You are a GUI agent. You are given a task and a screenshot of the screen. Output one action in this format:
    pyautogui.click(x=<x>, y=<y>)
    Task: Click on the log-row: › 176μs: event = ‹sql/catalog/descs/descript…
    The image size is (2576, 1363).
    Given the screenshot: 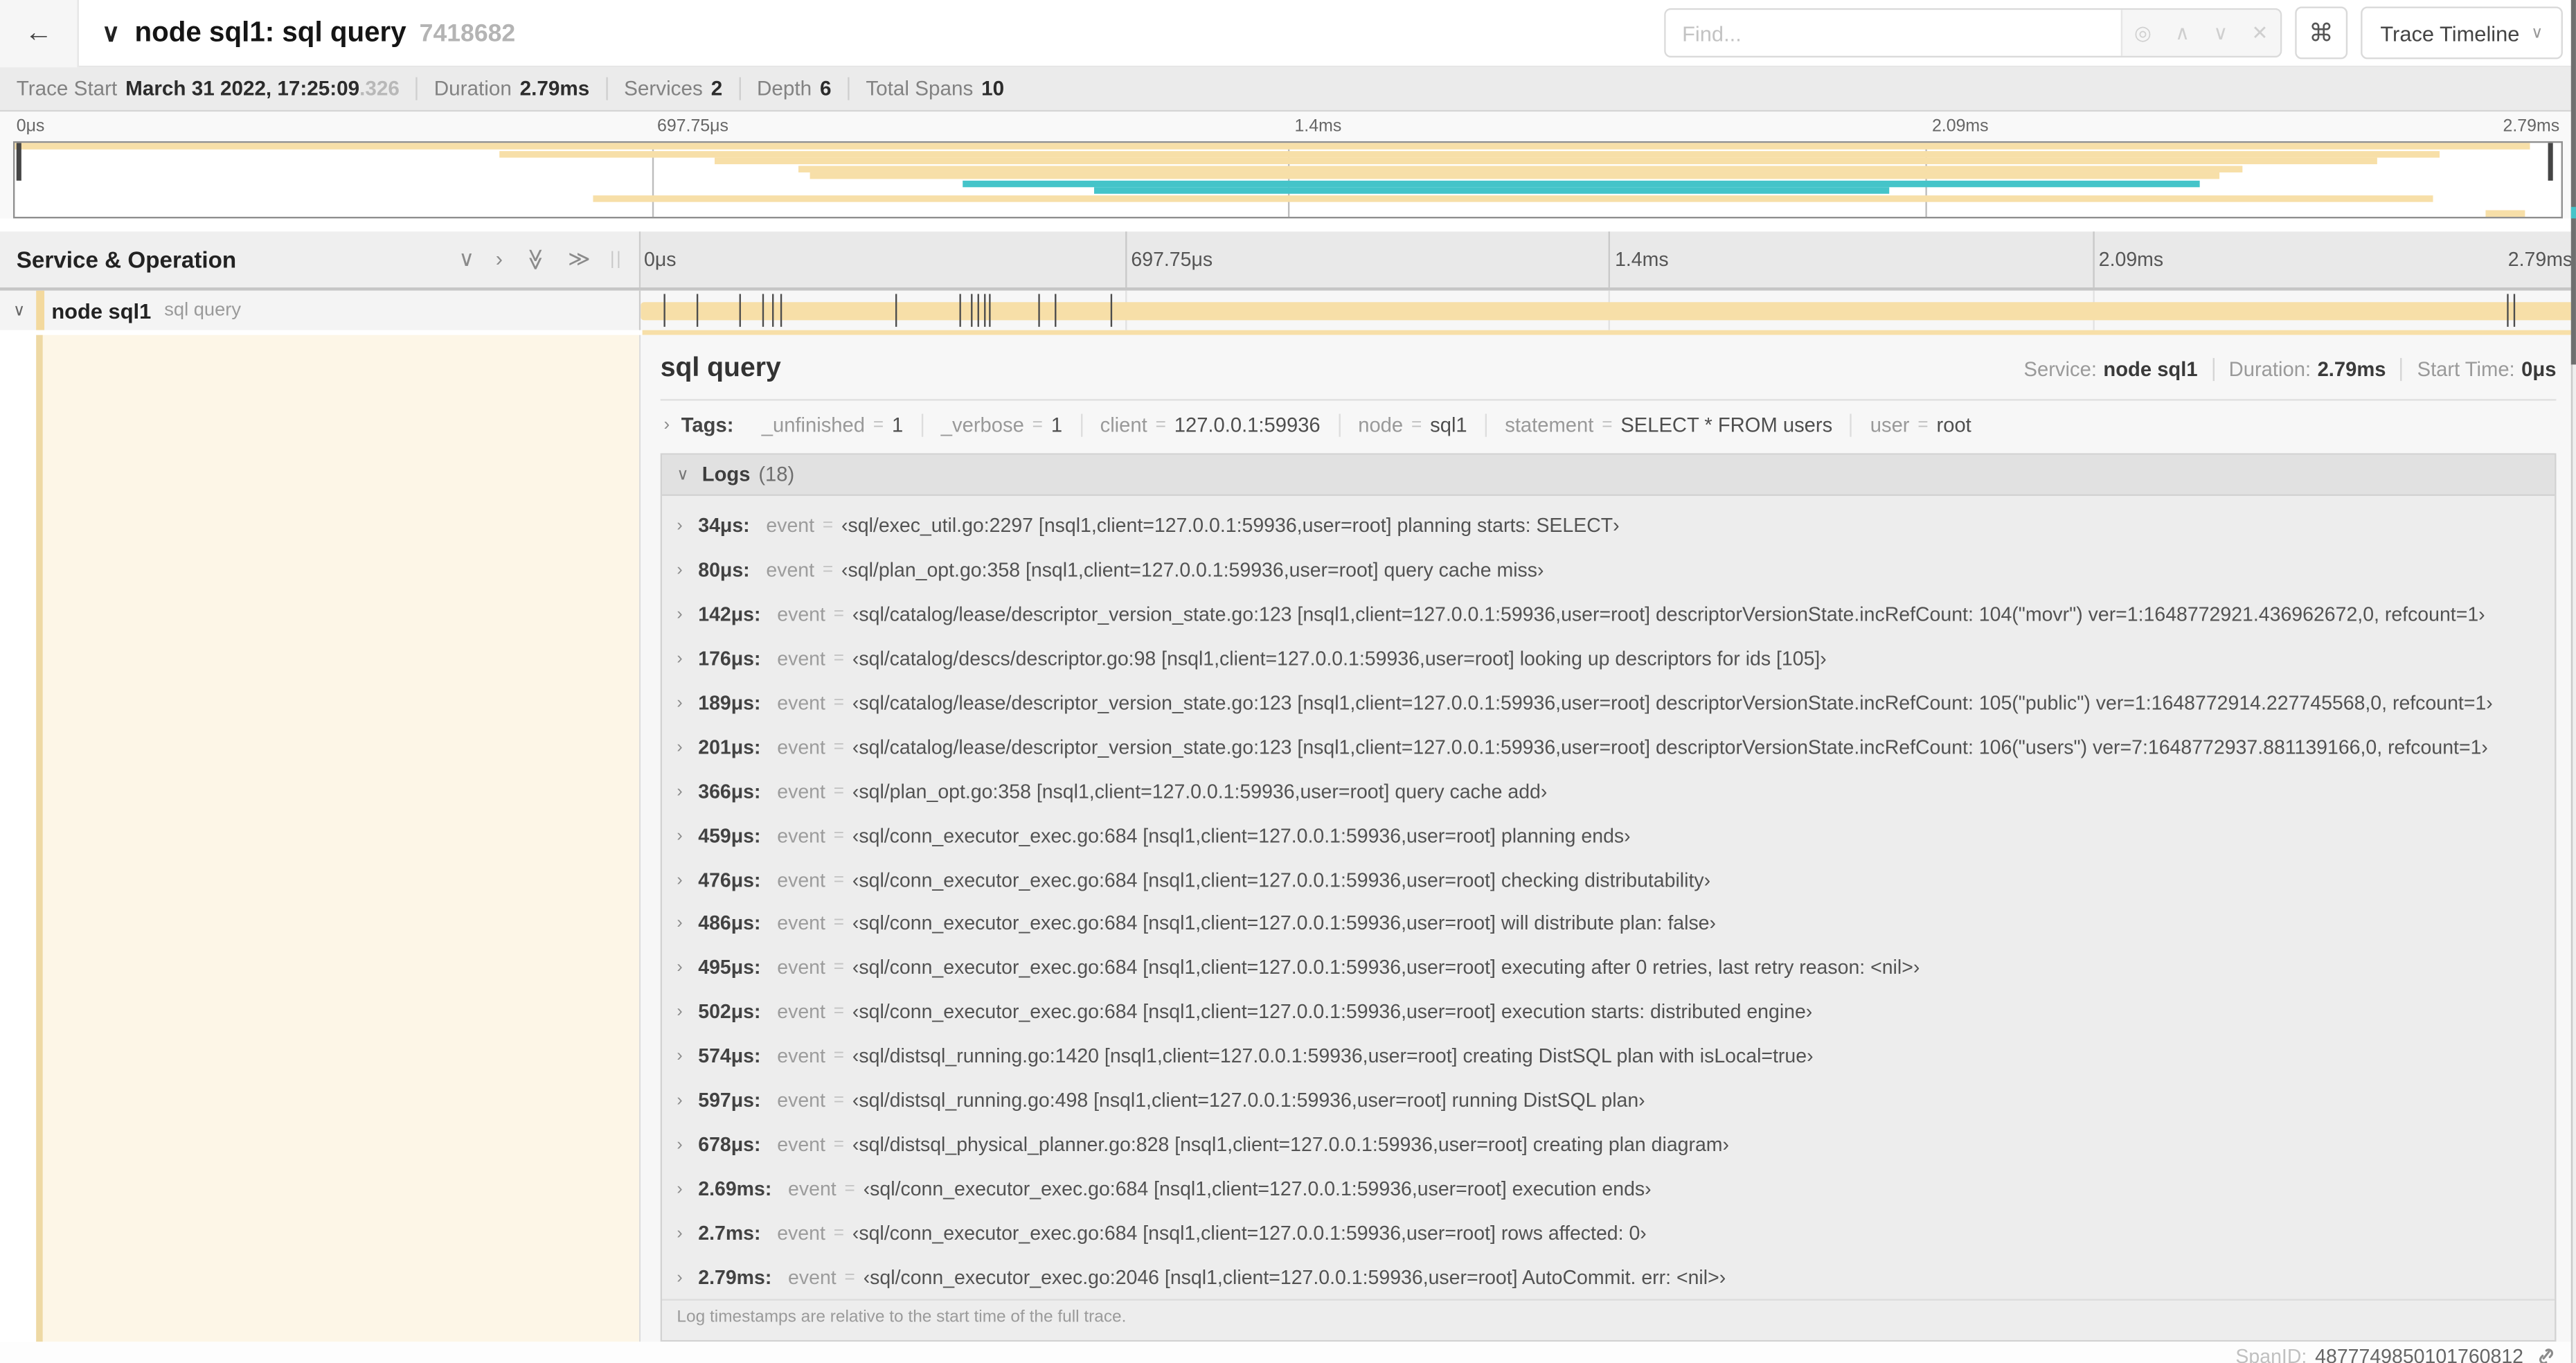 What is the action you would take?
    pyautogui.click(x=1608, y=658)
    